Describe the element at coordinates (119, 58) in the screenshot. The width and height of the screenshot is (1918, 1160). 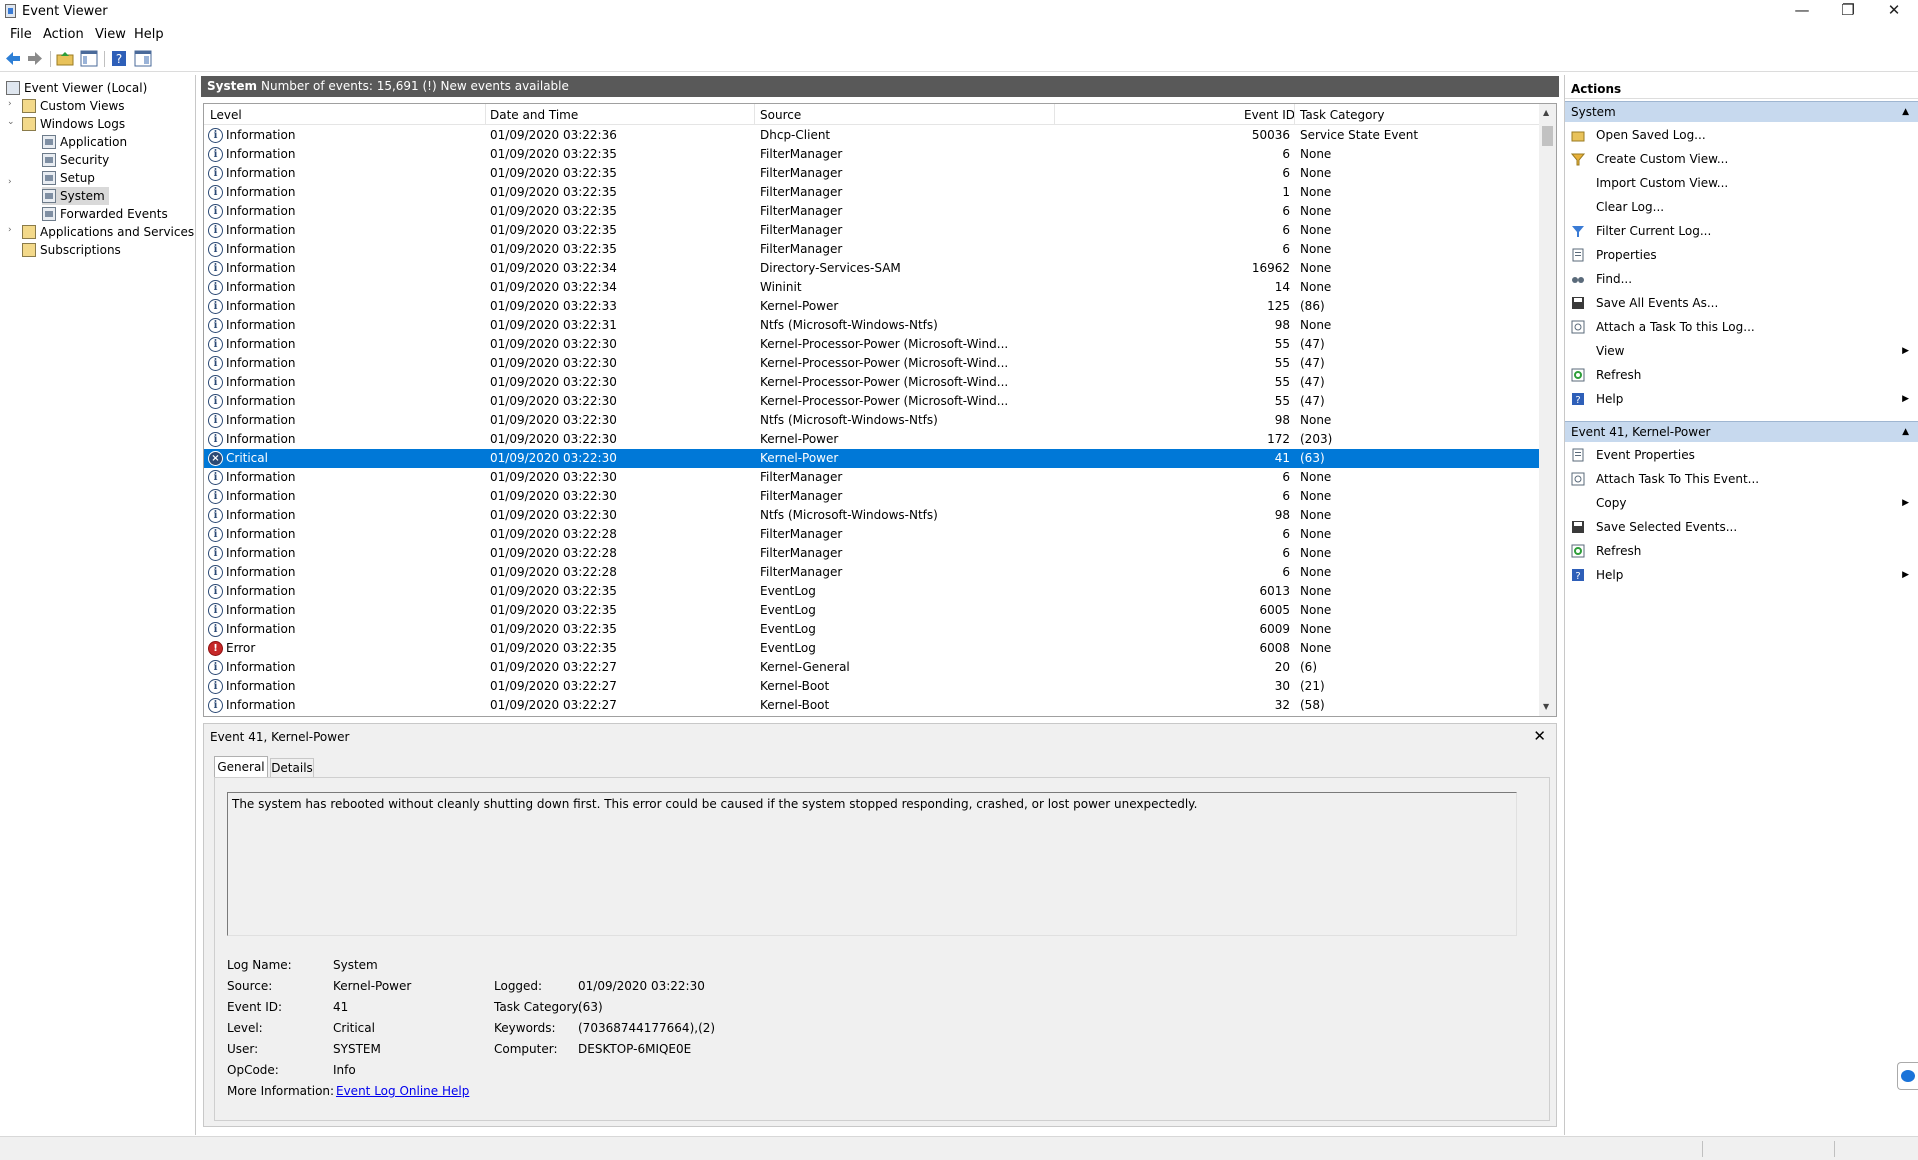
I see `help-icon: ?` at that location.